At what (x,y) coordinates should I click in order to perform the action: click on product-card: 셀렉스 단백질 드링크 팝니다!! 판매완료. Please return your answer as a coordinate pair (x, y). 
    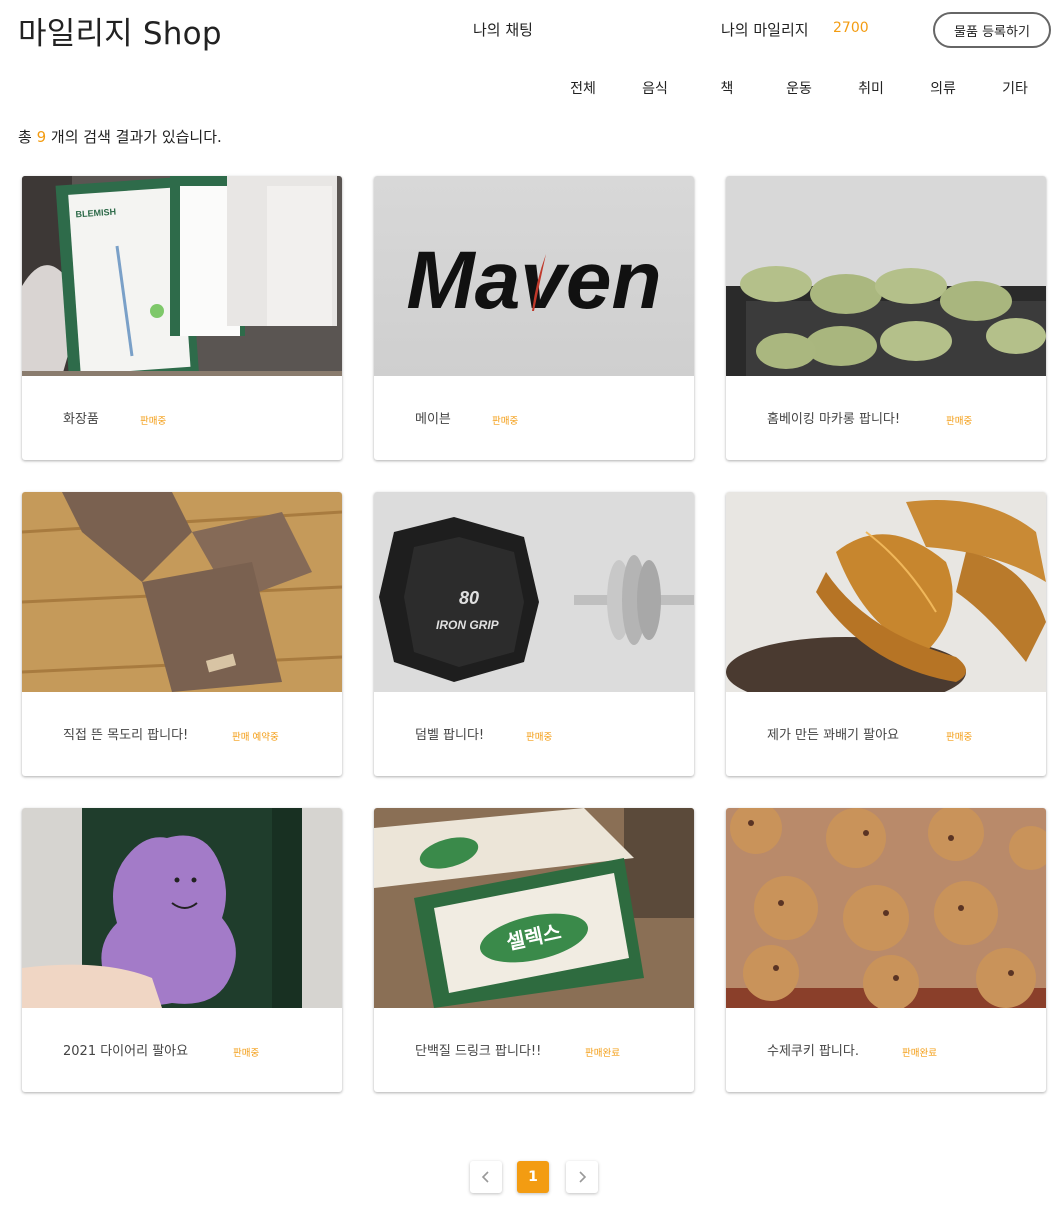
    Looking at the image, I should click on (534, 950).